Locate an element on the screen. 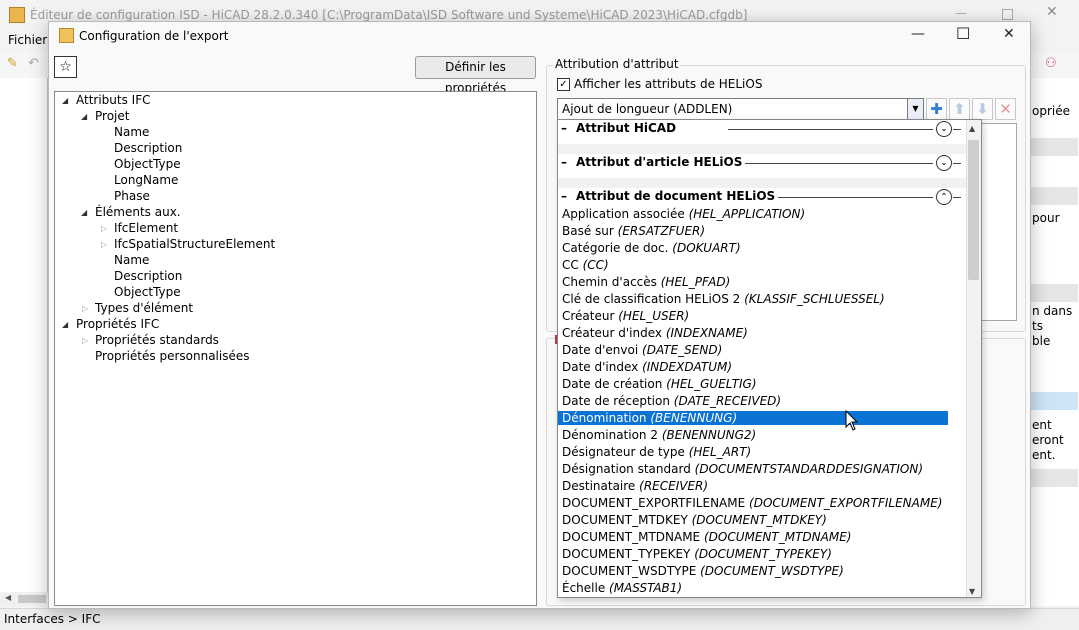 The width and height of the screenshot is (1079, 630). tree-node: Types d'élément is located at coordinates (144, 308).